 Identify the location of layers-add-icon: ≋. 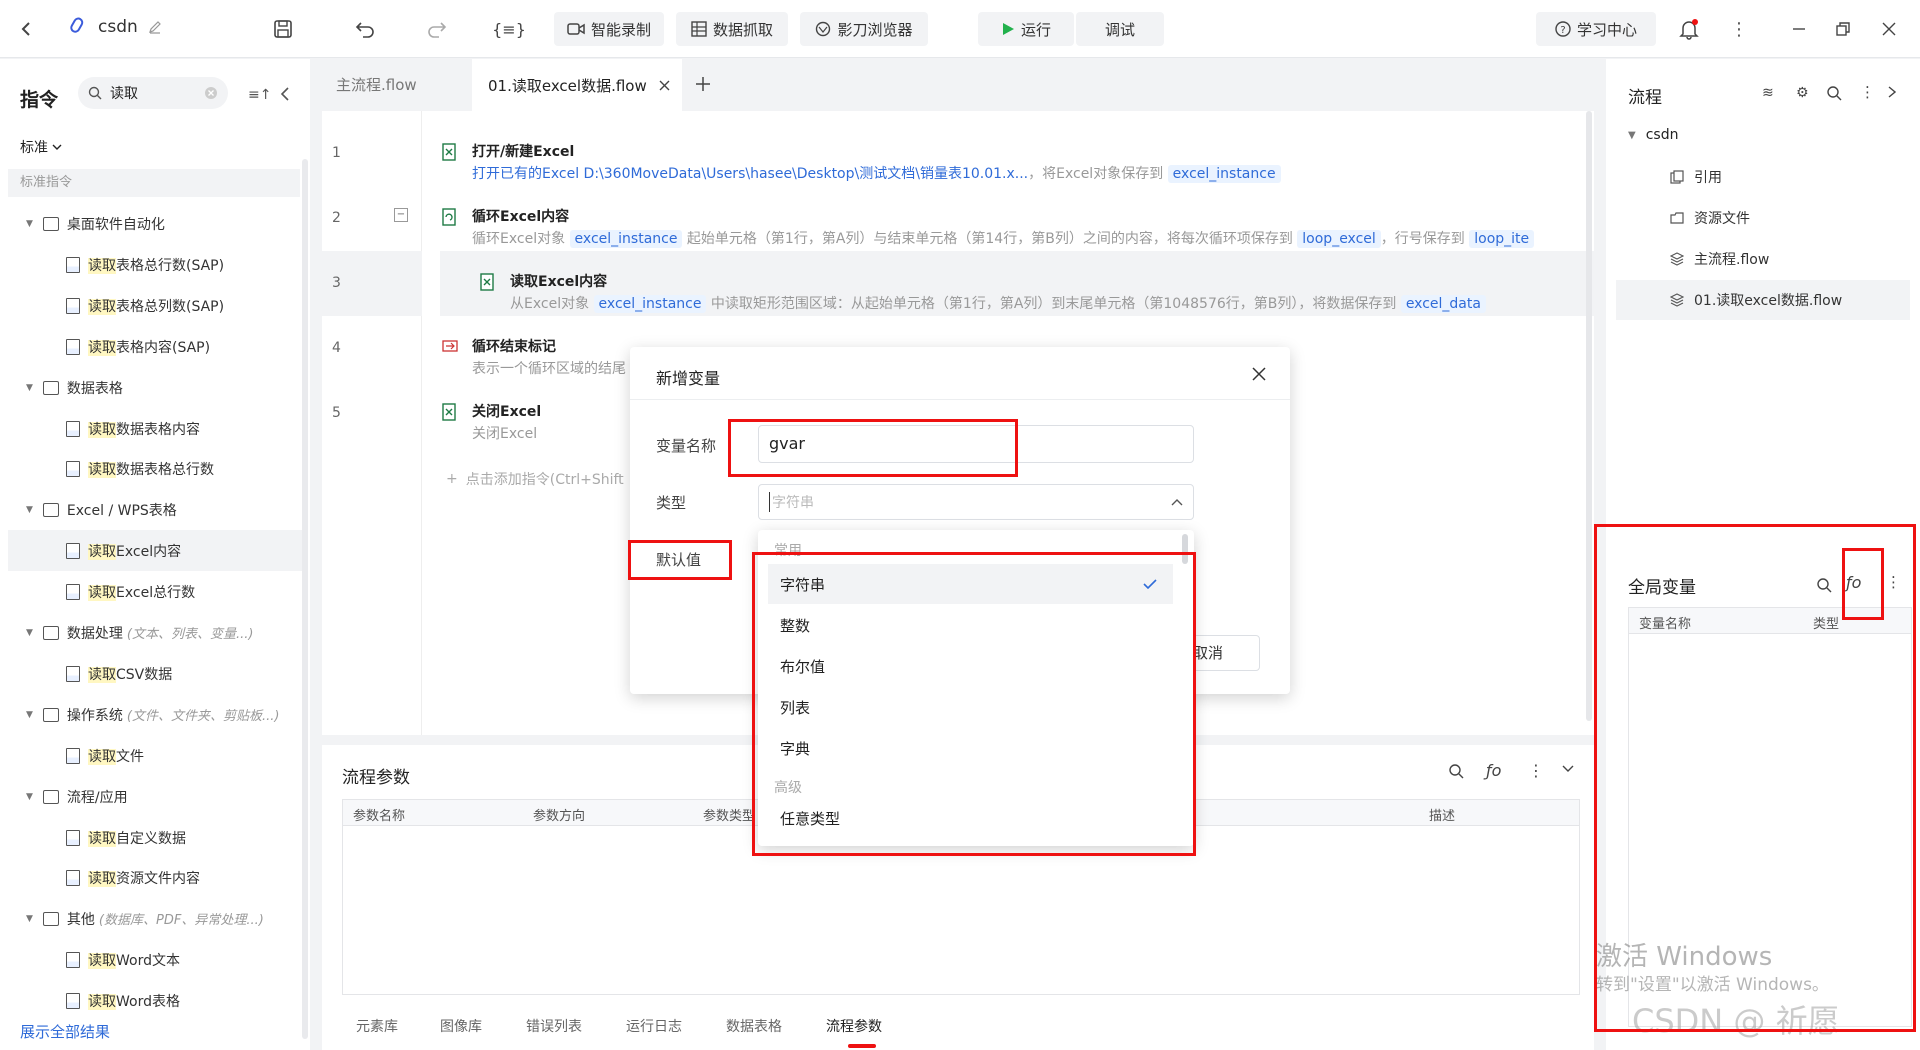
(1768, 93).